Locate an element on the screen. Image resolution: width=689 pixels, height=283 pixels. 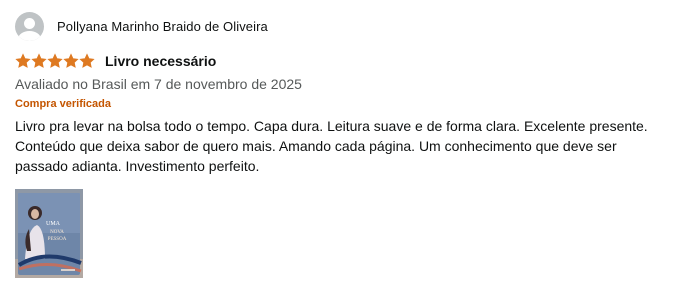
review-title: Livro necessário is located at coordinates (160, 61).